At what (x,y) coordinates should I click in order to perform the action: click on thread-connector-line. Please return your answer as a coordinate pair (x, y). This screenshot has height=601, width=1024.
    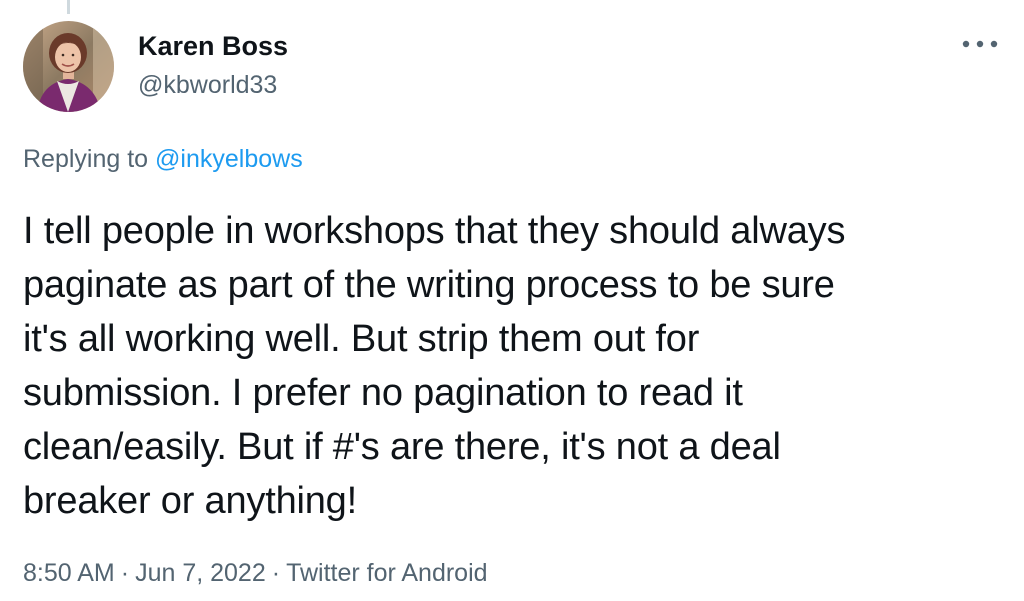
    Looking at the image, I should click on (68, 7).